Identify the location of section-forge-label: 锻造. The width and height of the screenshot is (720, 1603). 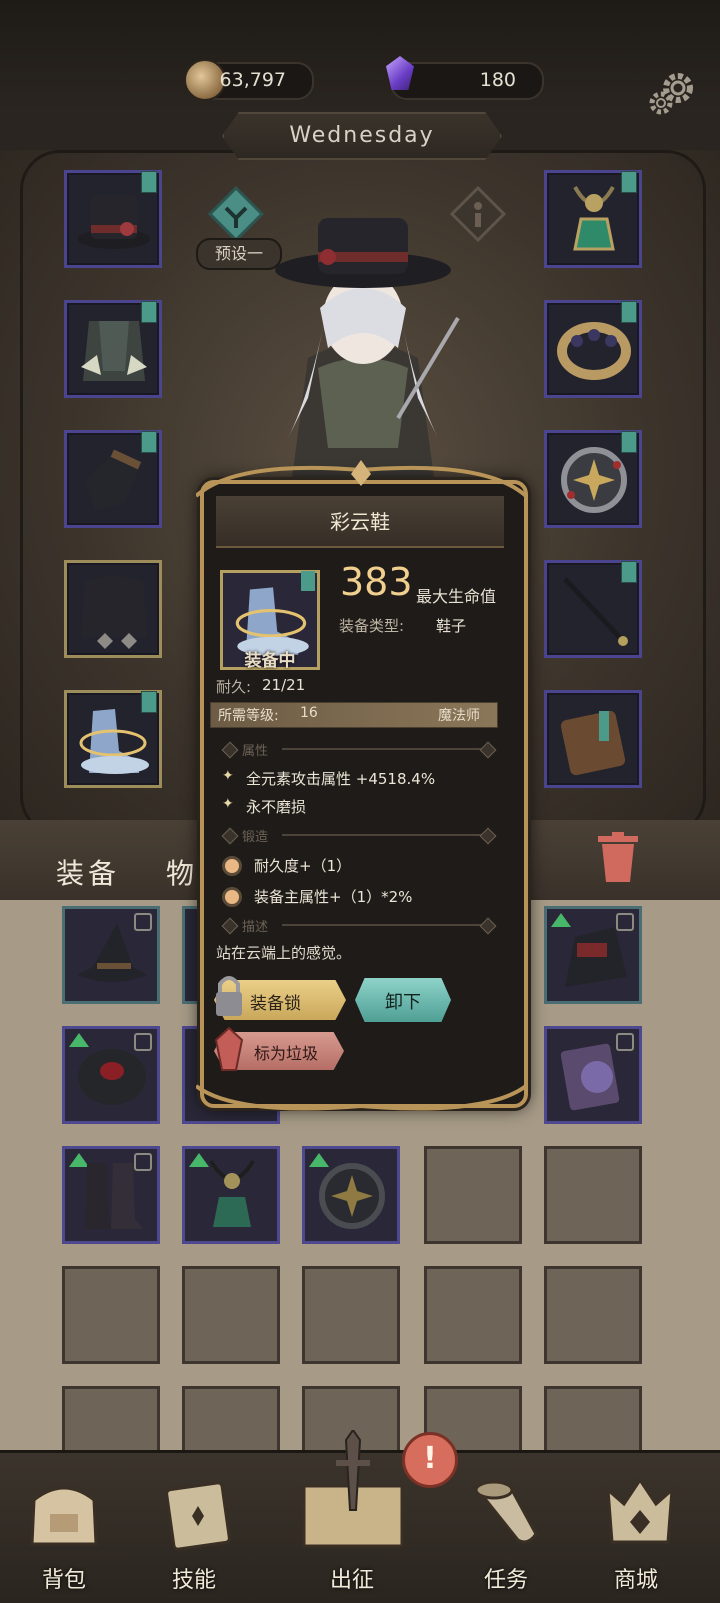
(255, 837).